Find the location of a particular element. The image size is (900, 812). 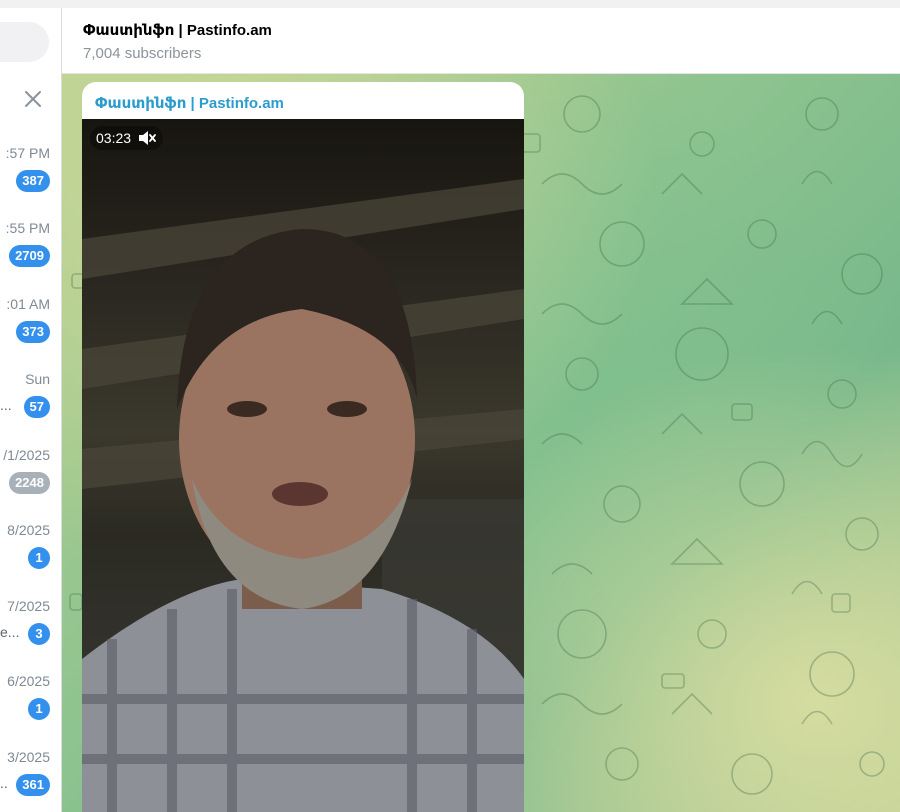

unread-badge-muted: 2248 is located at coordinates (29, 483).